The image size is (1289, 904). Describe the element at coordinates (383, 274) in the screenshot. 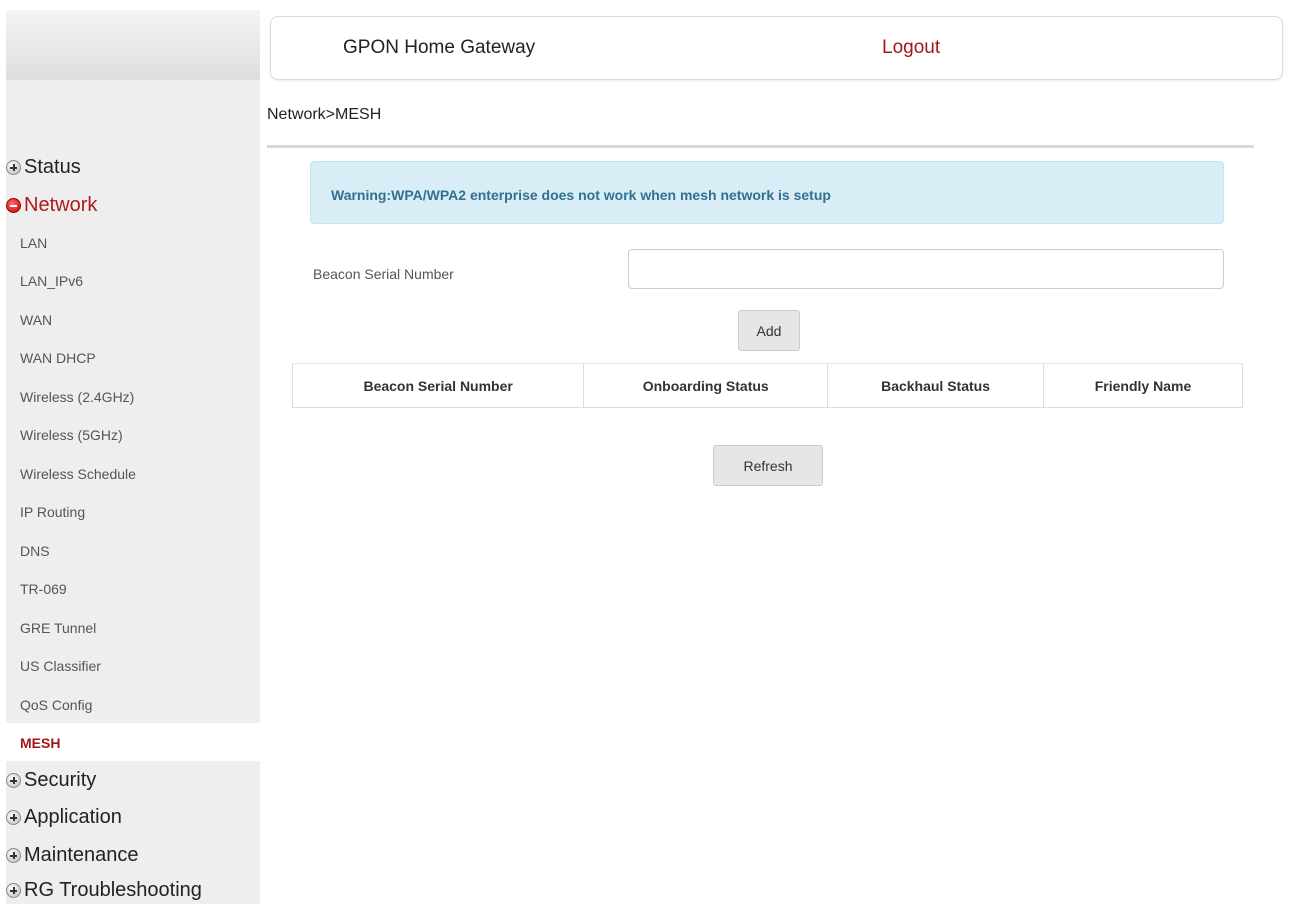

I see `beacon-serial-label: Beacon Serial Number` at that location.